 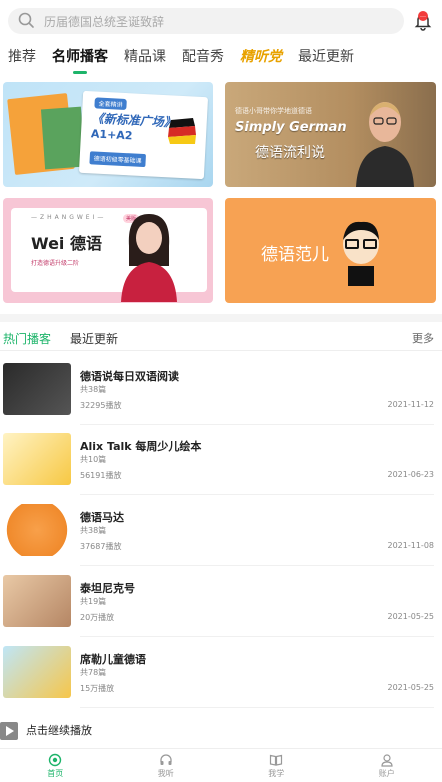 What do you see at coordinates (411, 404) in the screenshot?
I see `update-date: 2021-11-12` at bounding box center [411, 404].